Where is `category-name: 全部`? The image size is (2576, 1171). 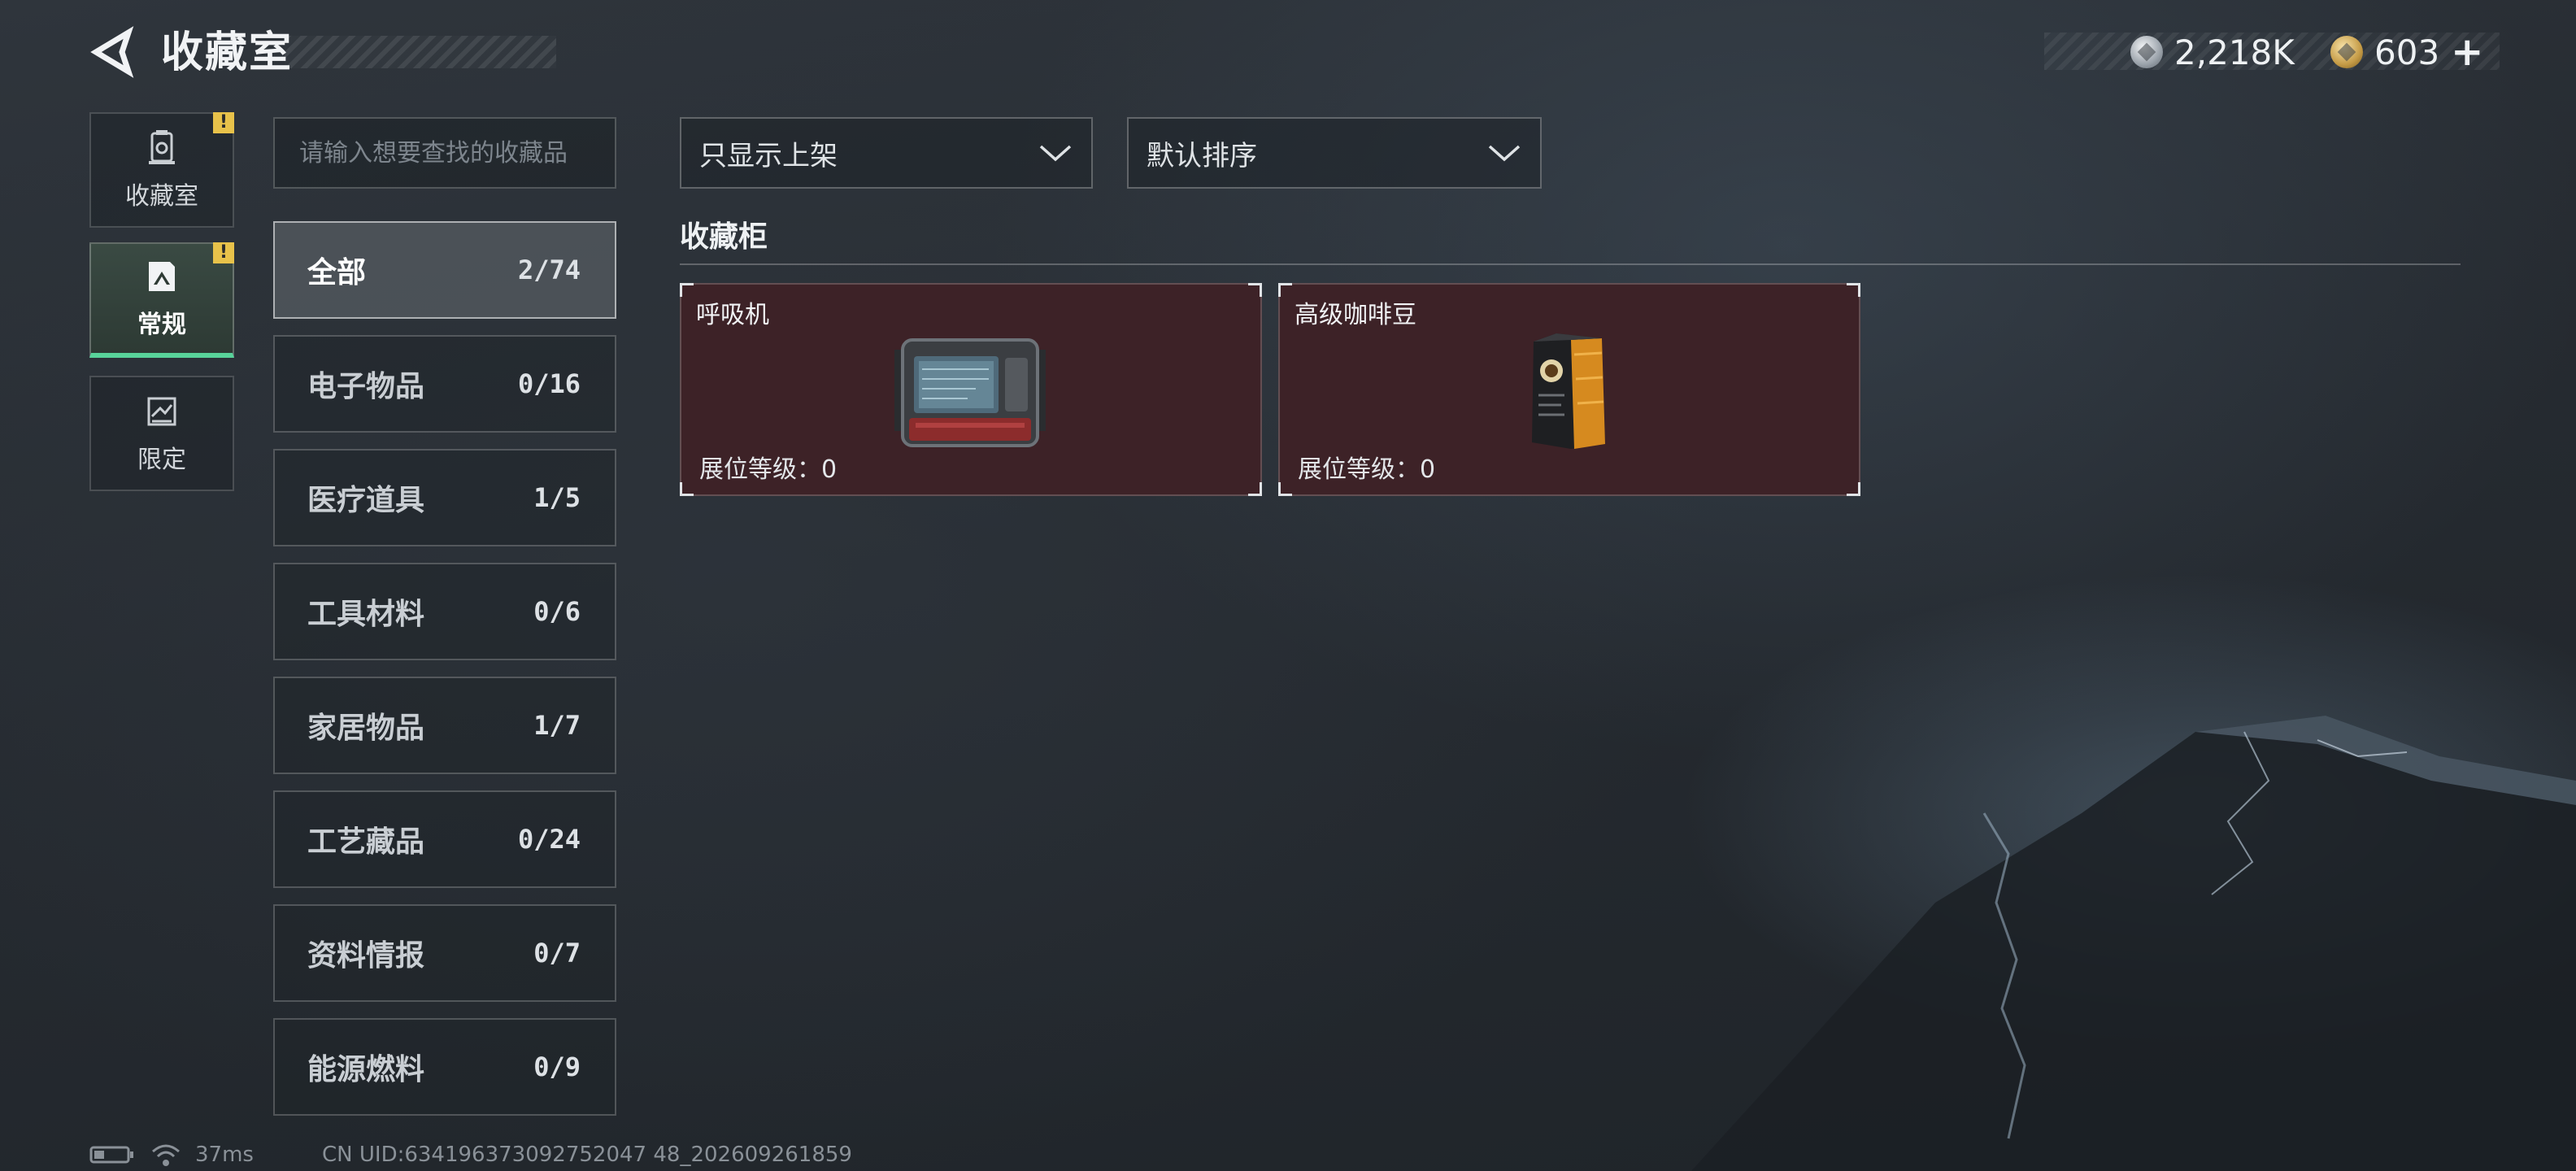 category-name: 全部 is located at coordinates (337, 273).